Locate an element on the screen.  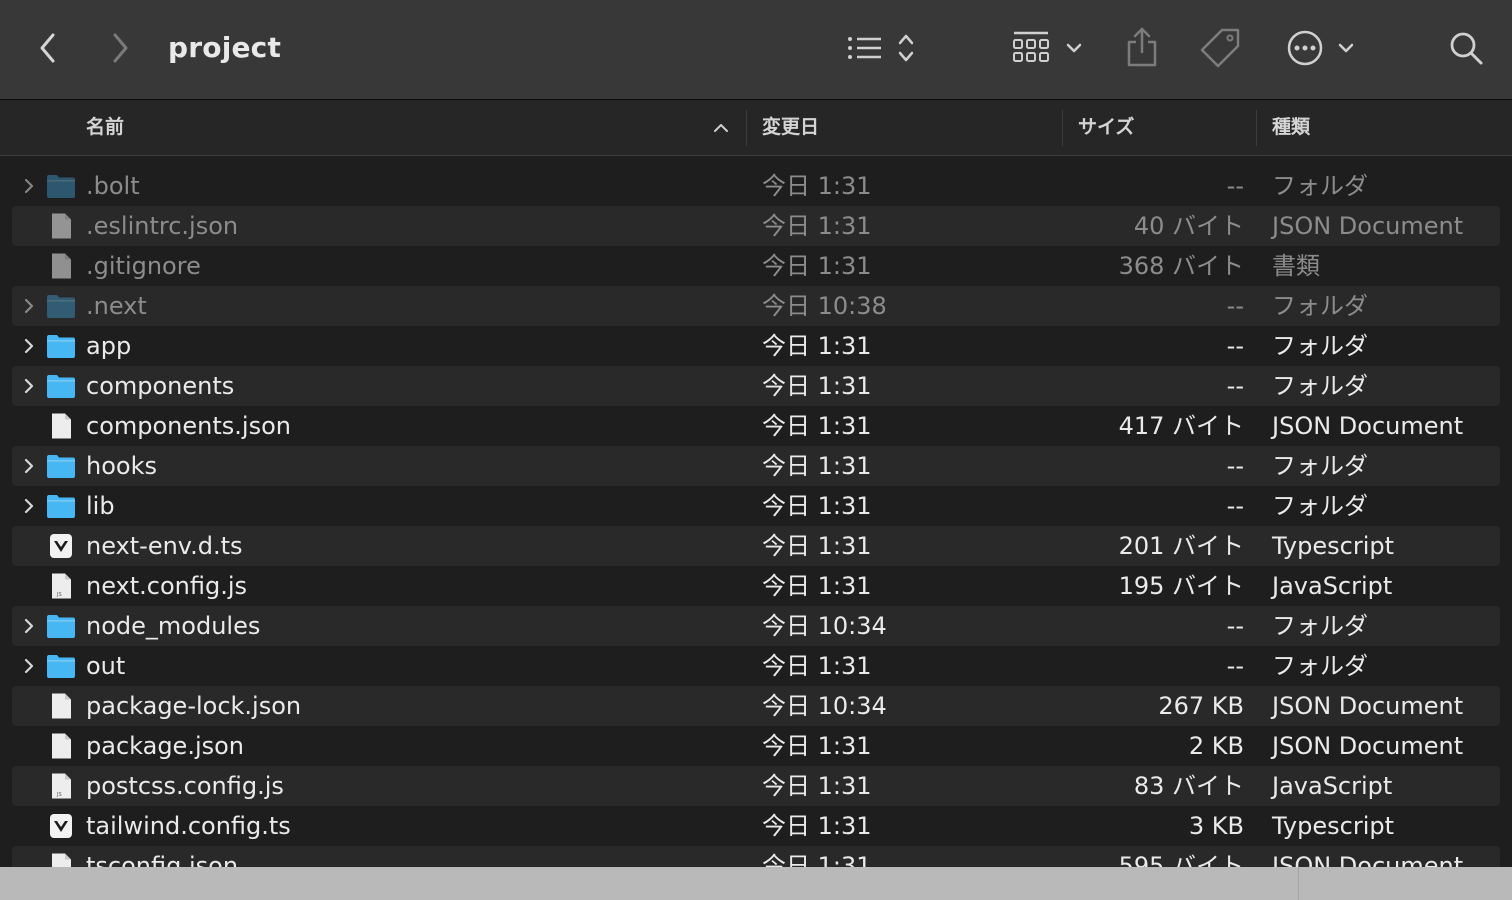
group-button is located at coordinates (1049, 48).